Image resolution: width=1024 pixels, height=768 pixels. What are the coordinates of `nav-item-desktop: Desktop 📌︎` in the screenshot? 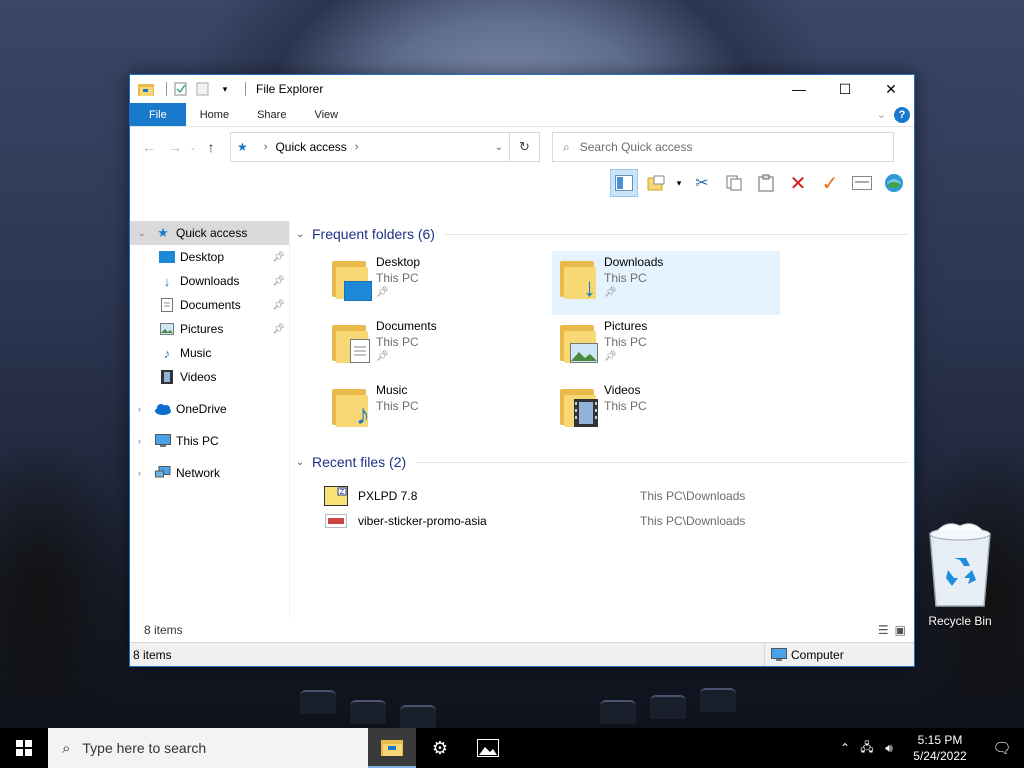 It's located at (209, 257).